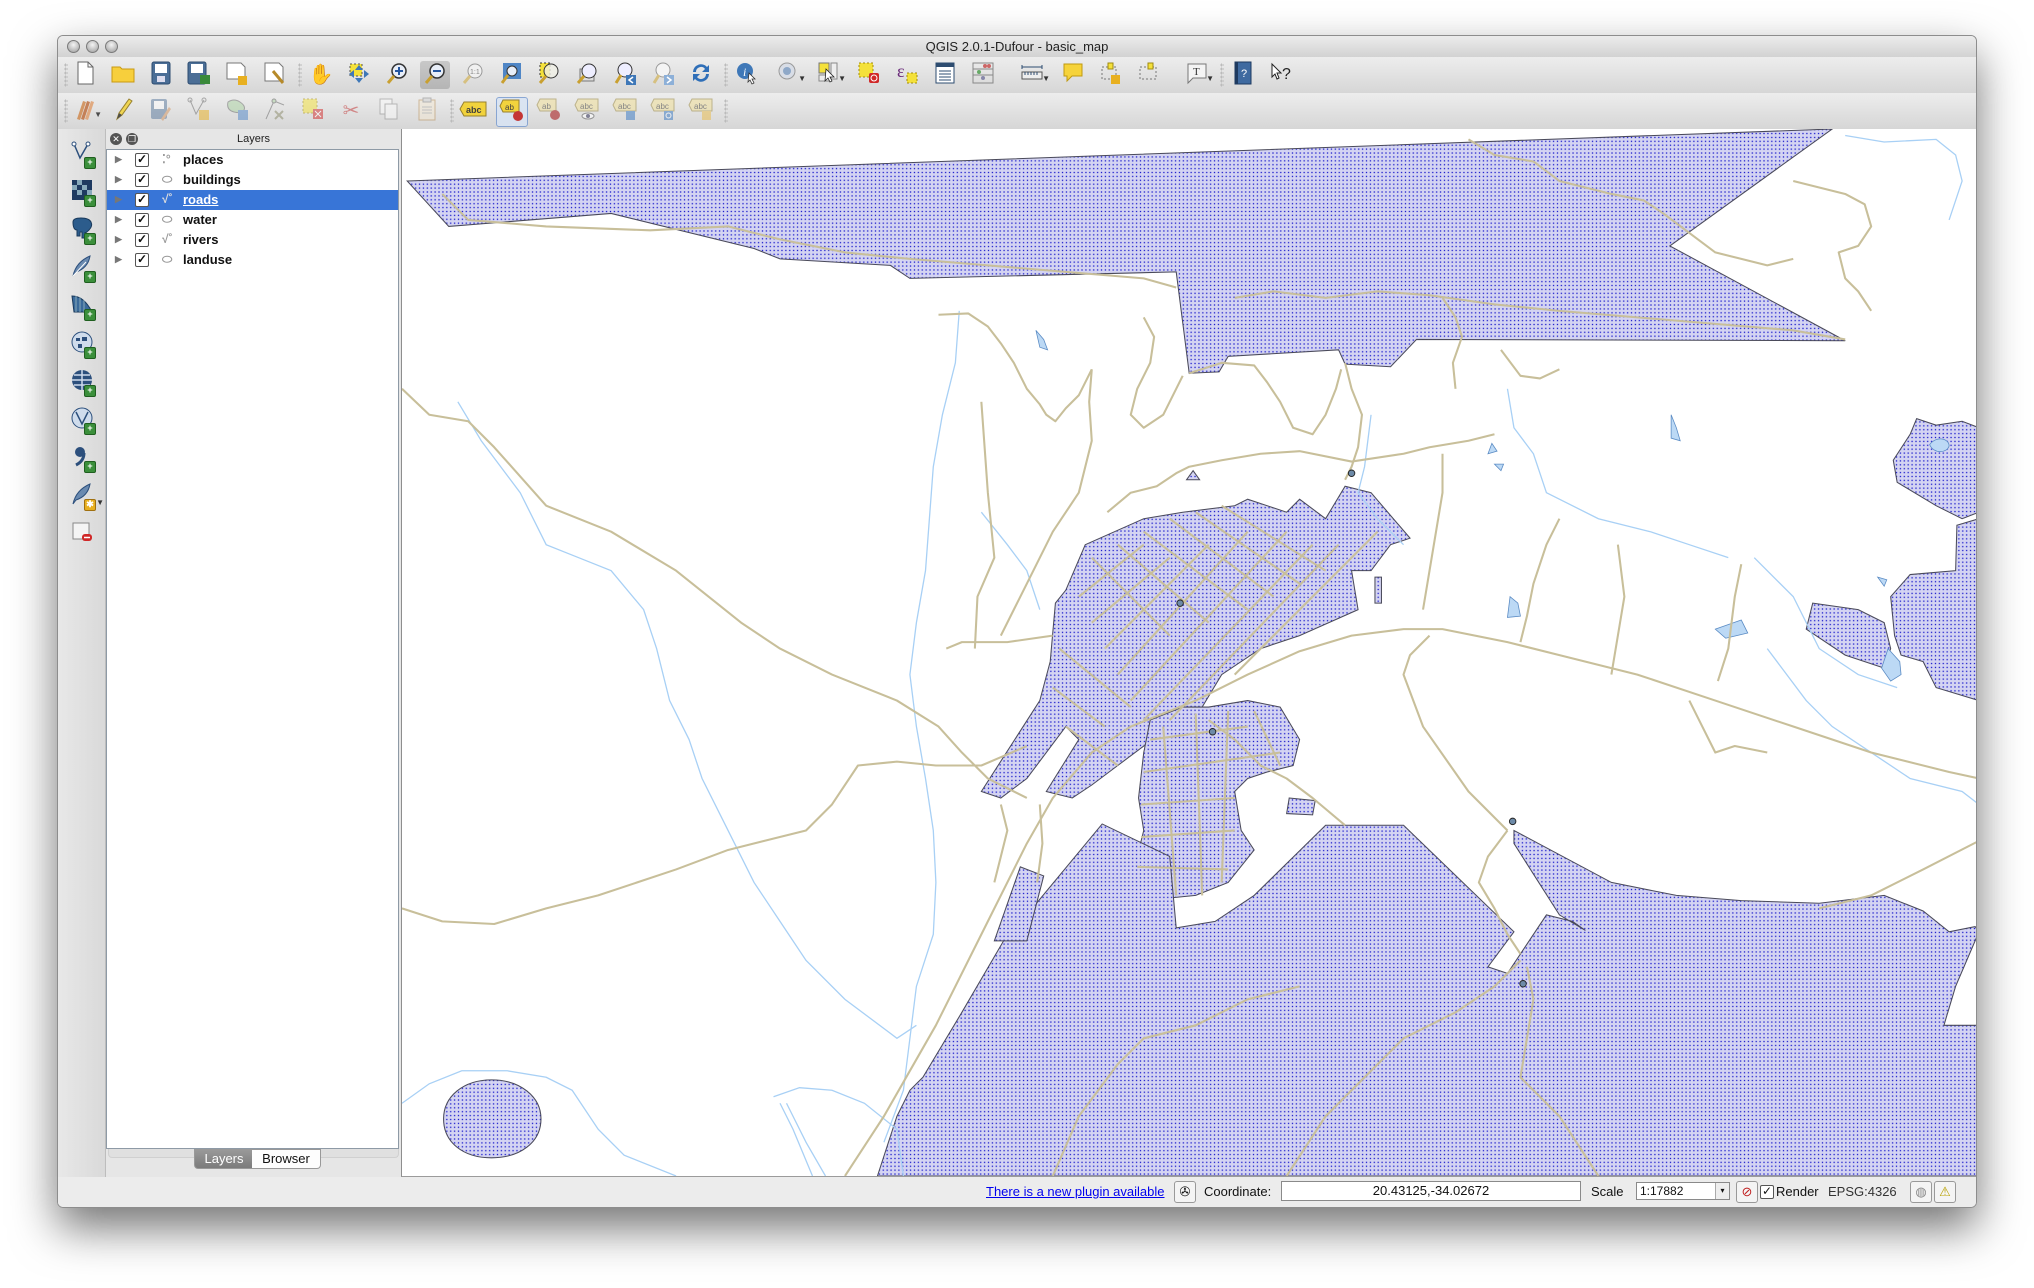  I want to click on whats-this-button: ?, so click(1281, 75).